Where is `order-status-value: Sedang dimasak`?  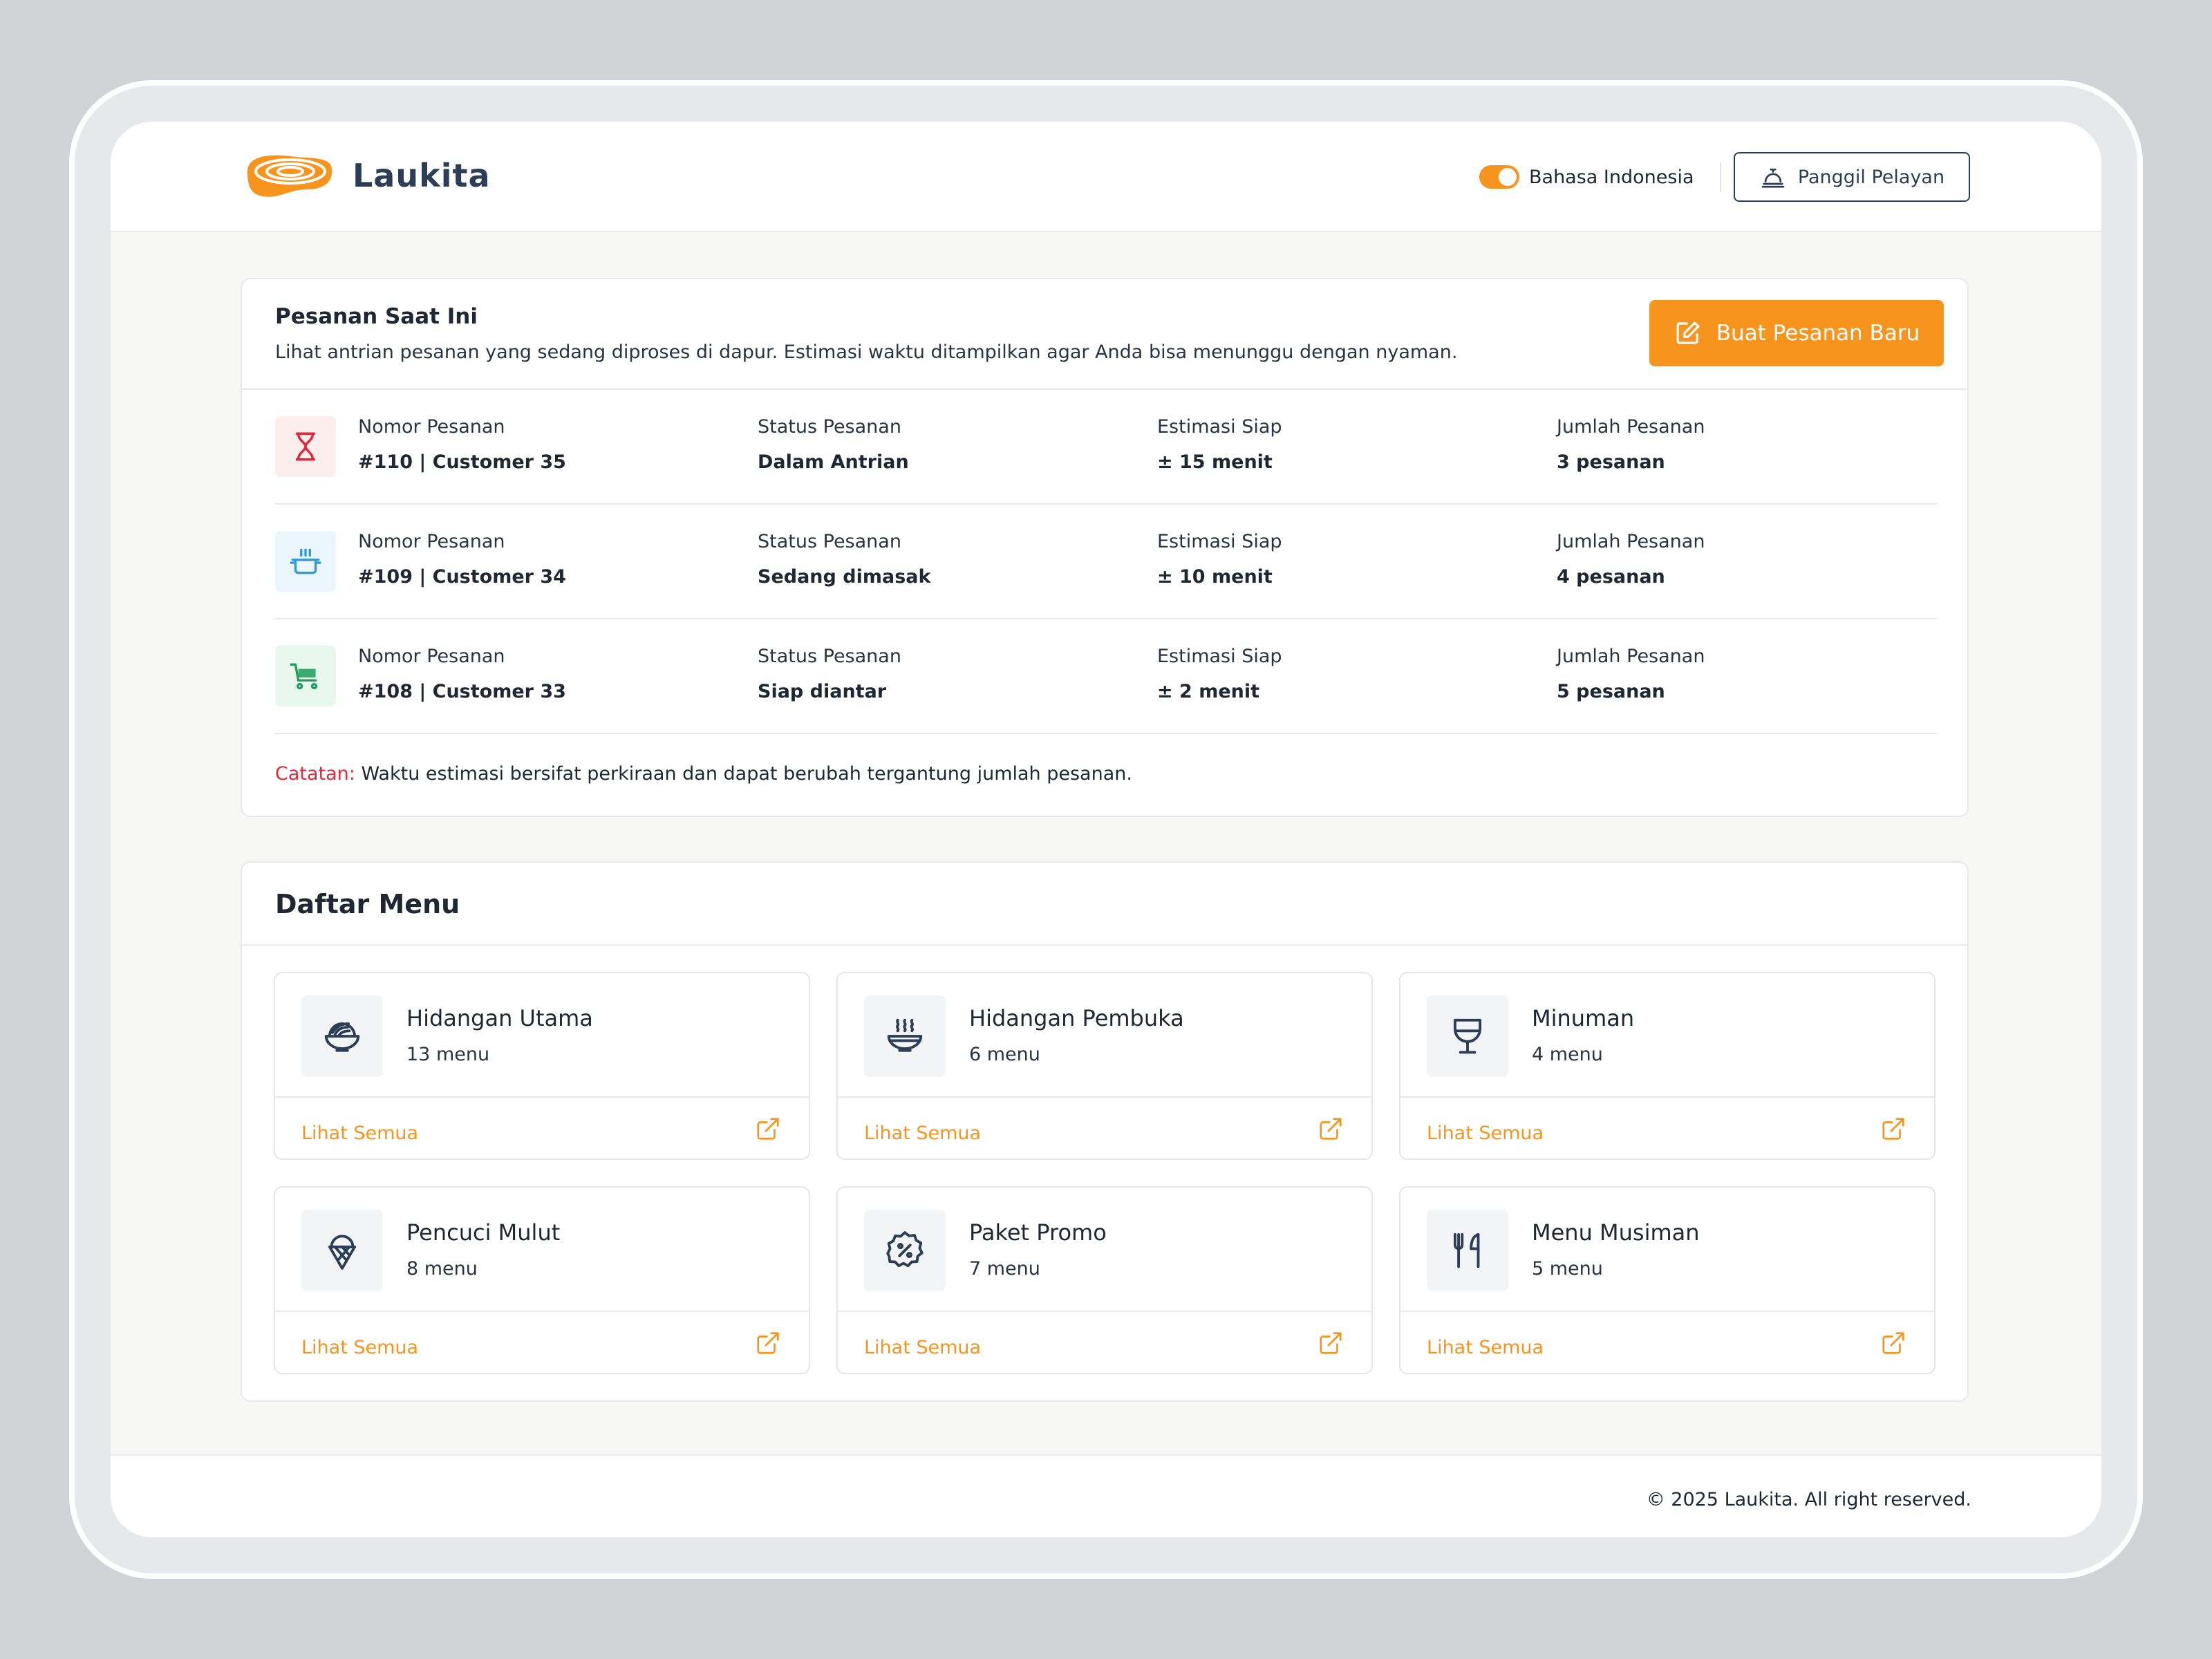 order-status-value: Sedang dimasak is located at coordinates (845, 577).